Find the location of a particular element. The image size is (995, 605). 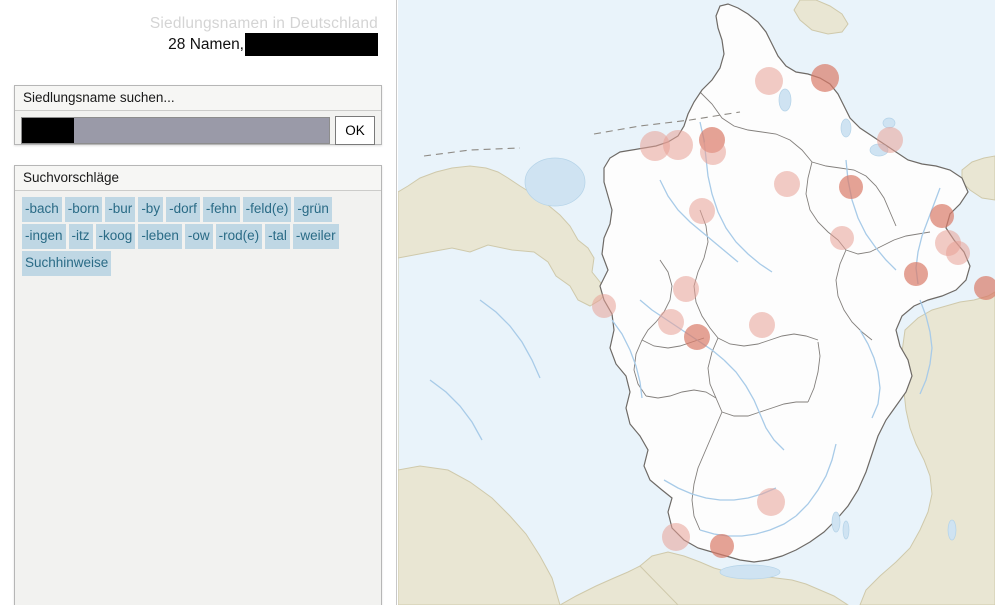

search-panel: Siedlungsname suchen... OK is located at coordinates (198, 115).